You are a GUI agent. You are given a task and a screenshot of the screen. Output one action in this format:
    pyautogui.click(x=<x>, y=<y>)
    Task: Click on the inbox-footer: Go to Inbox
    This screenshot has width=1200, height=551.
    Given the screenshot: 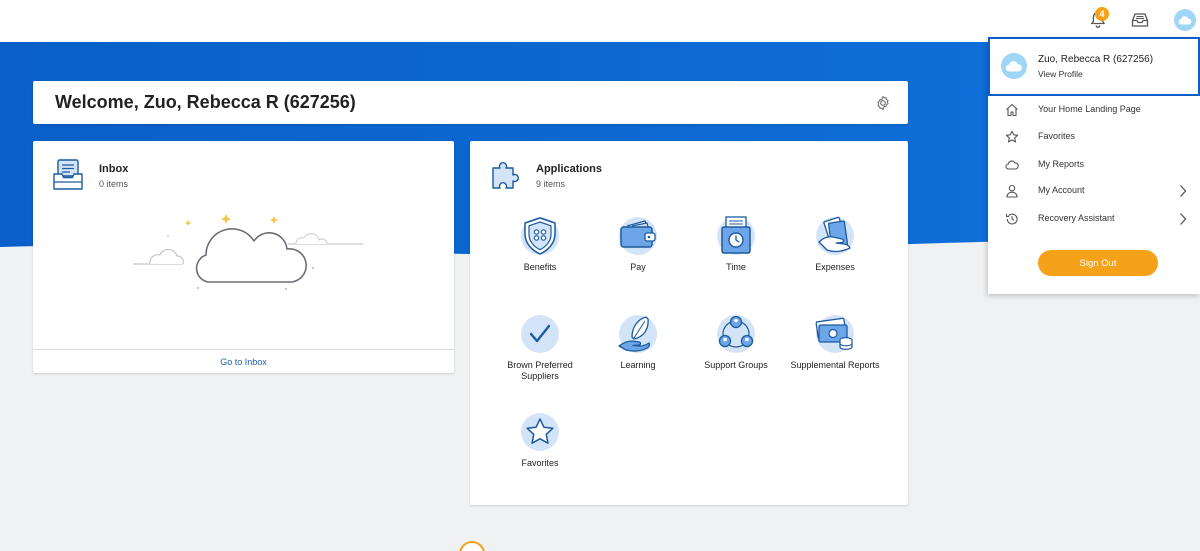 What is the action you would take?
    pyautogui.click(x=243, y=361)
    